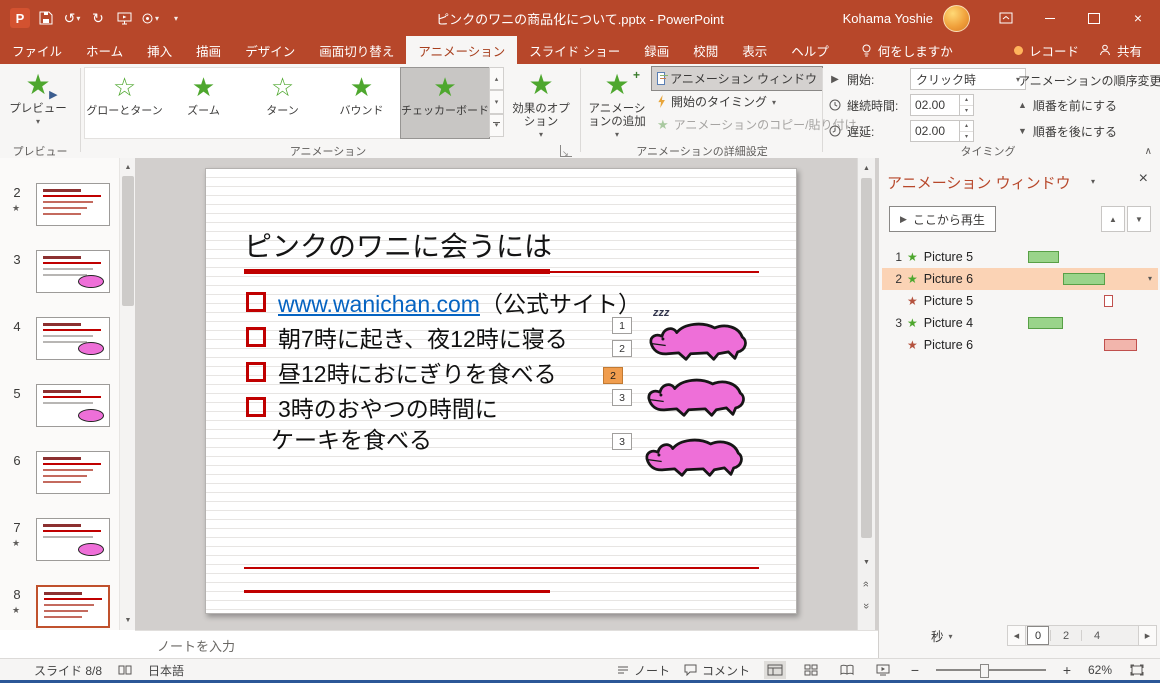 Image resolution: width=1160 pixels, height=683 pixels. I want to click on slide-title: ピンクのワニに会うには, so click(398, 245).